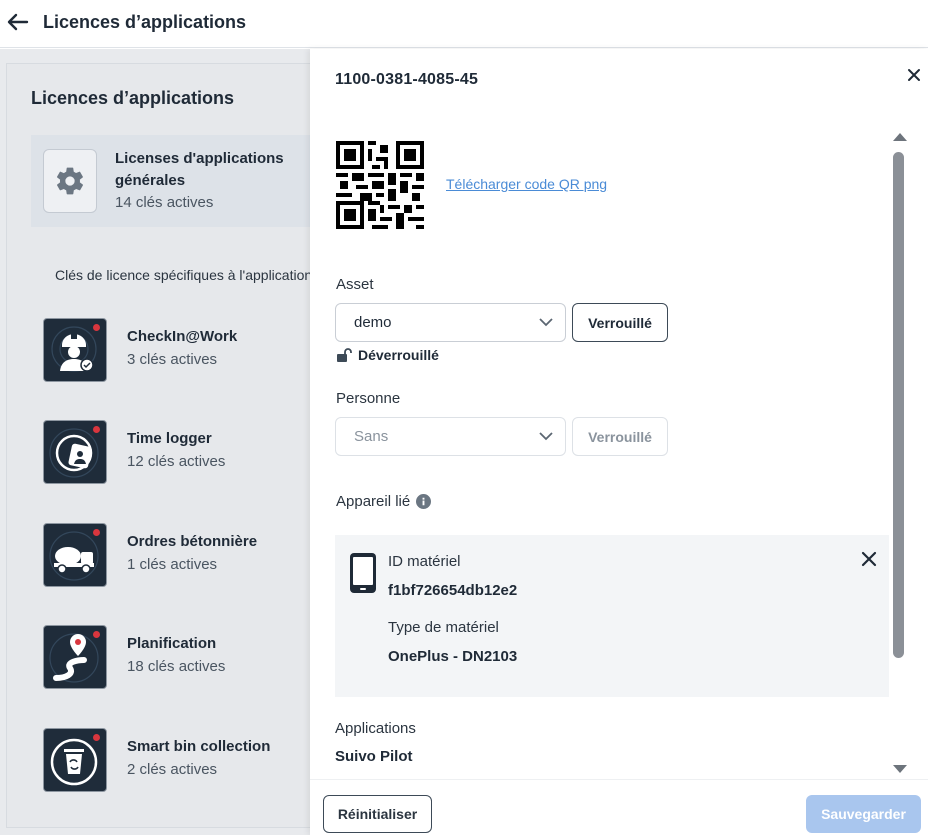 The image size is (928, 835). What do you see at coordinates (18, 22) in the screenshot?
I see `back-arrow-icon` at bounding box center [18, 22].